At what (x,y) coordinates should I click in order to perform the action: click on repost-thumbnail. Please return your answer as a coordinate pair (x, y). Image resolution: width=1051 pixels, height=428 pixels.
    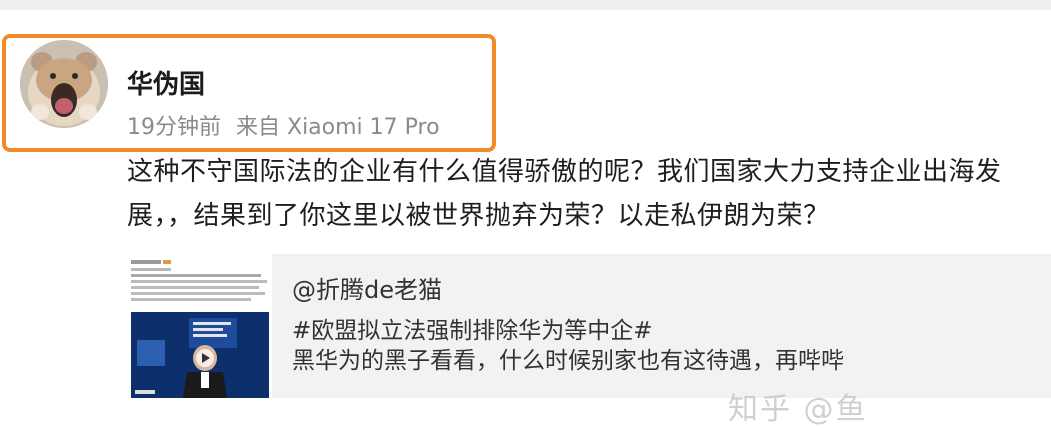
    Looking at the image, I should click on (199, 326).